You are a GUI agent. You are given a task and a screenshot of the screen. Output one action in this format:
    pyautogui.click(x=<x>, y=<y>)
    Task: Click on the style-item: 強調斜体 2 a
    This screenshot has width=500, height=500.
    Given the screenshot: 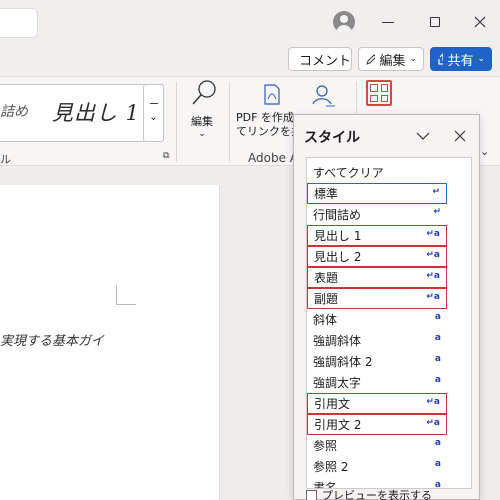 What is the action you would take?
    pyautogui.click(x=377, y=361)
    